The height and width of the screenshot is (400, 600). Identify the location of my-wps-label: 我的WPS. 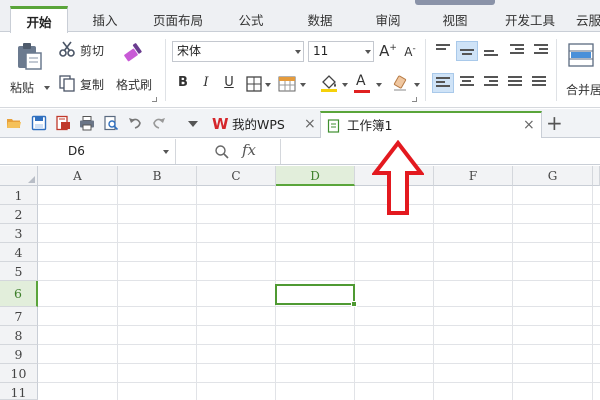
(258, 124).